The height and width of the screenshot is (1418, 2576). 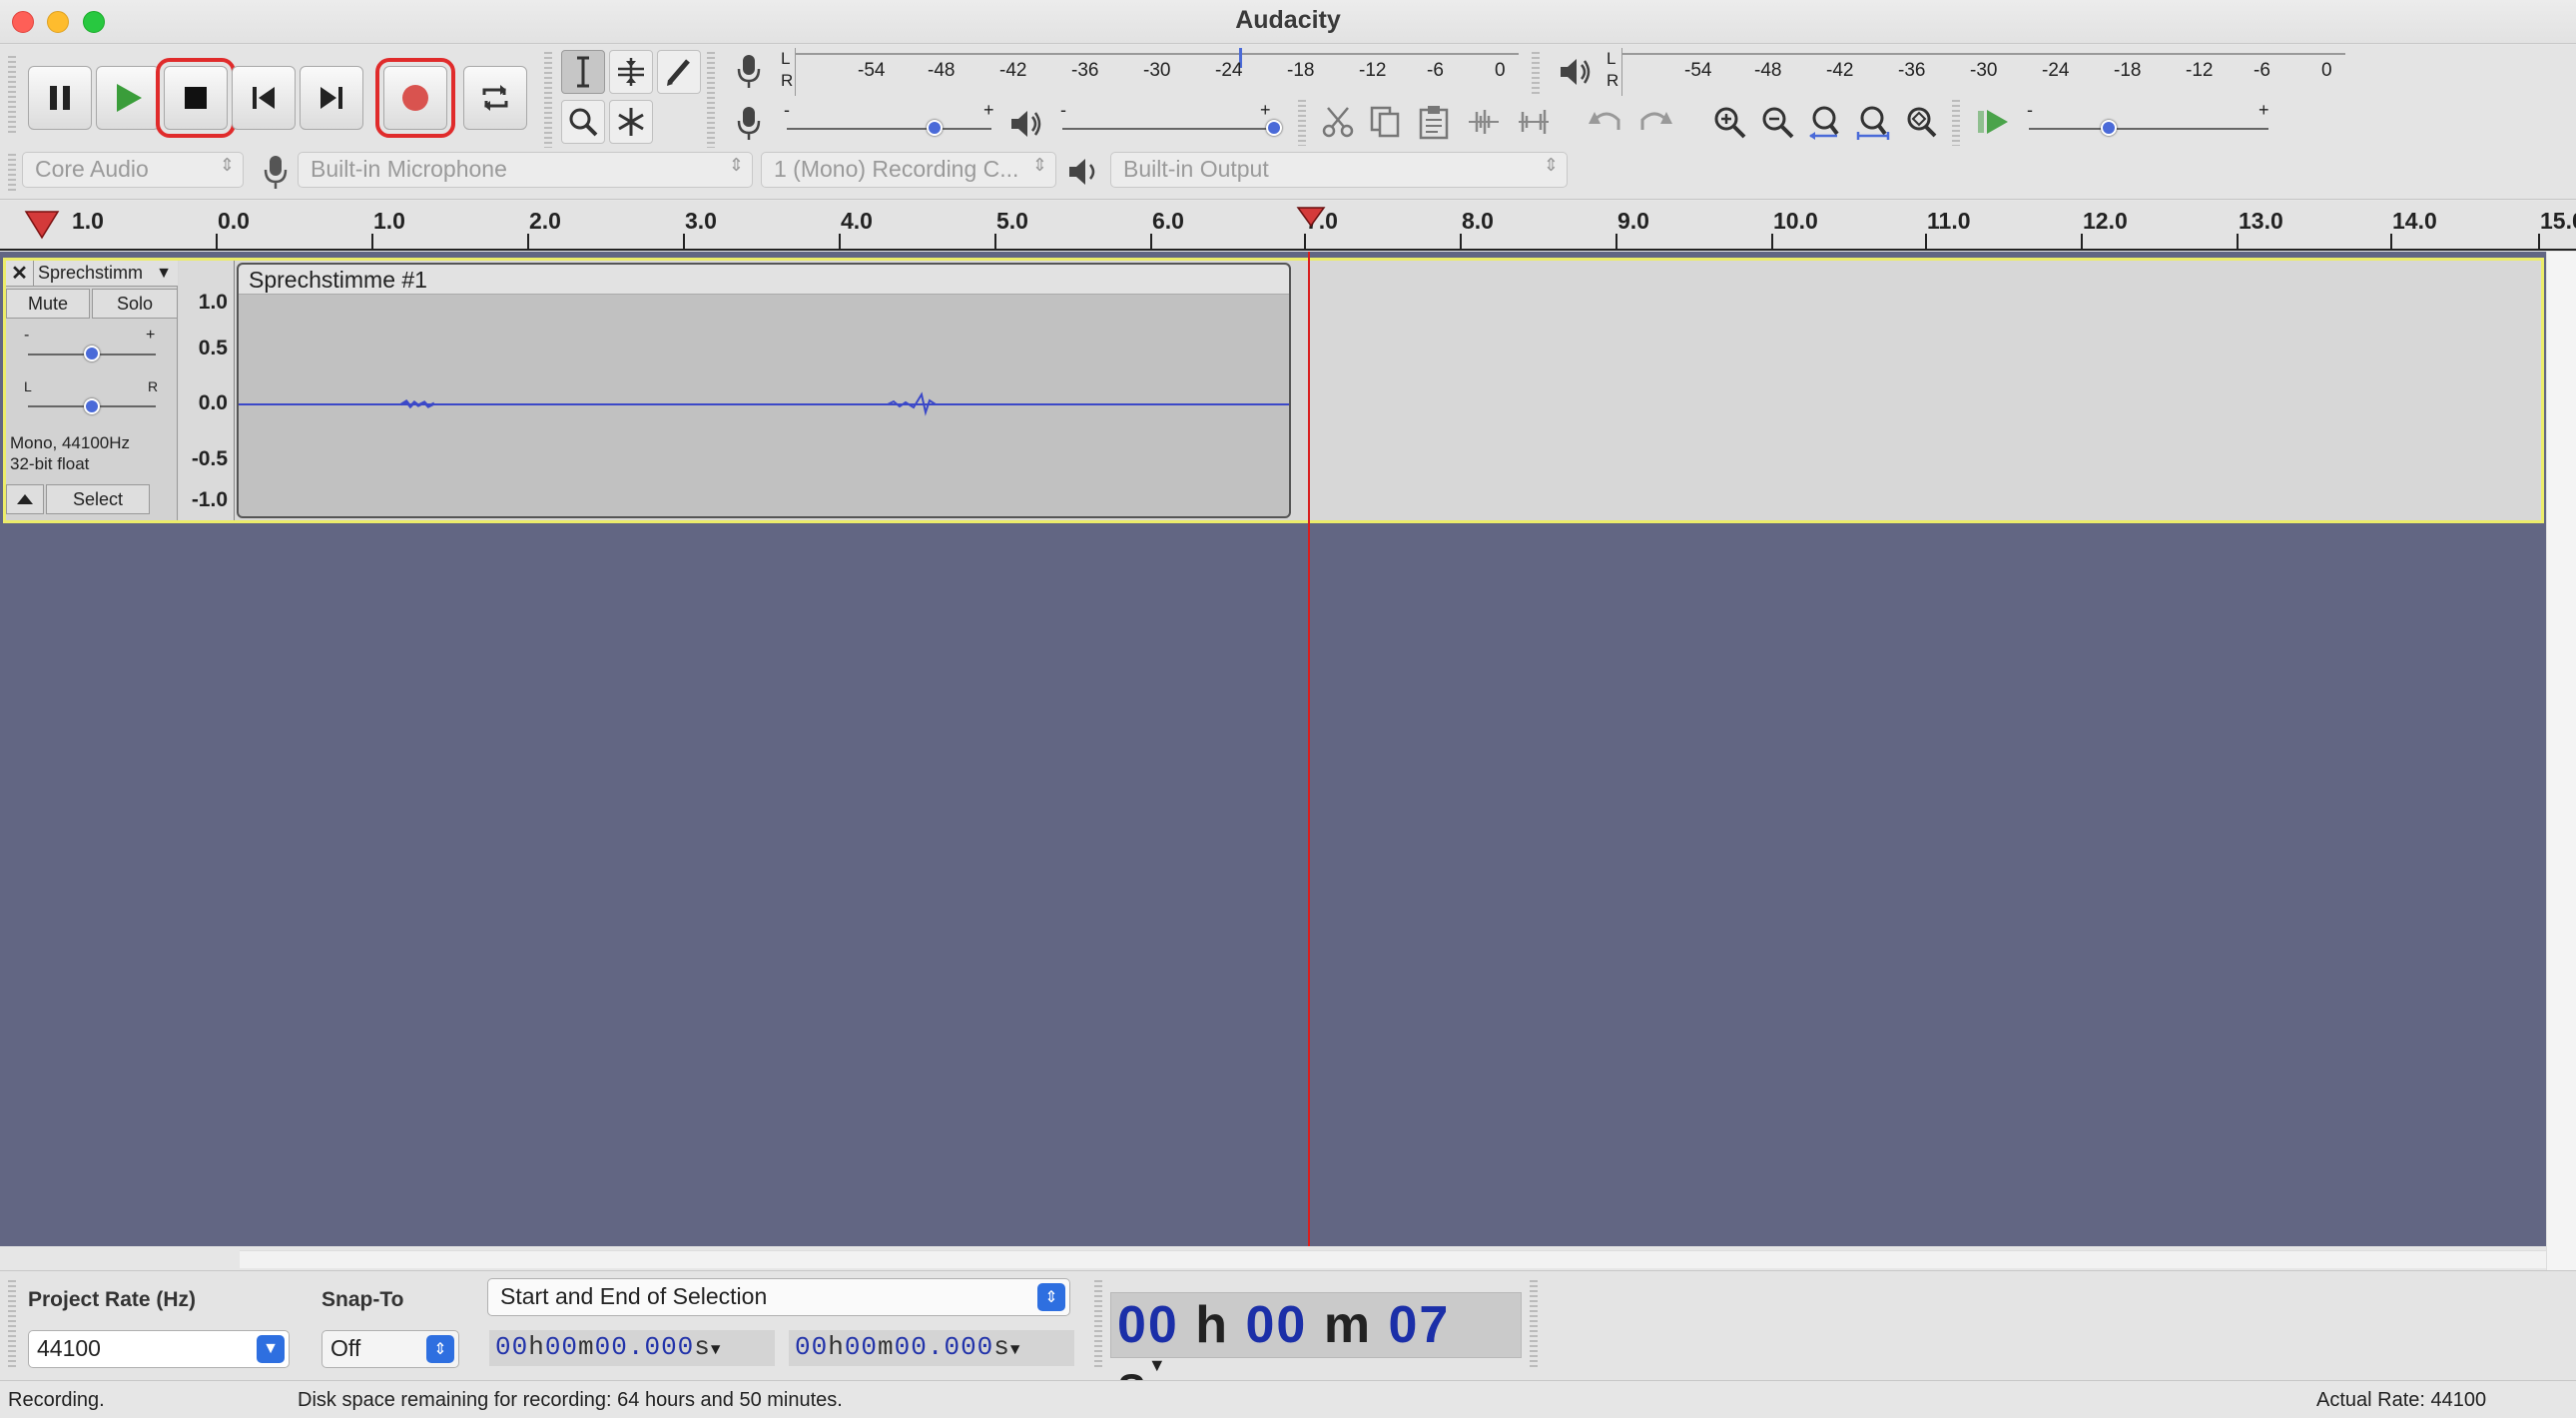 I want to click on playback-meter-button, so click(x=1576, y=72).